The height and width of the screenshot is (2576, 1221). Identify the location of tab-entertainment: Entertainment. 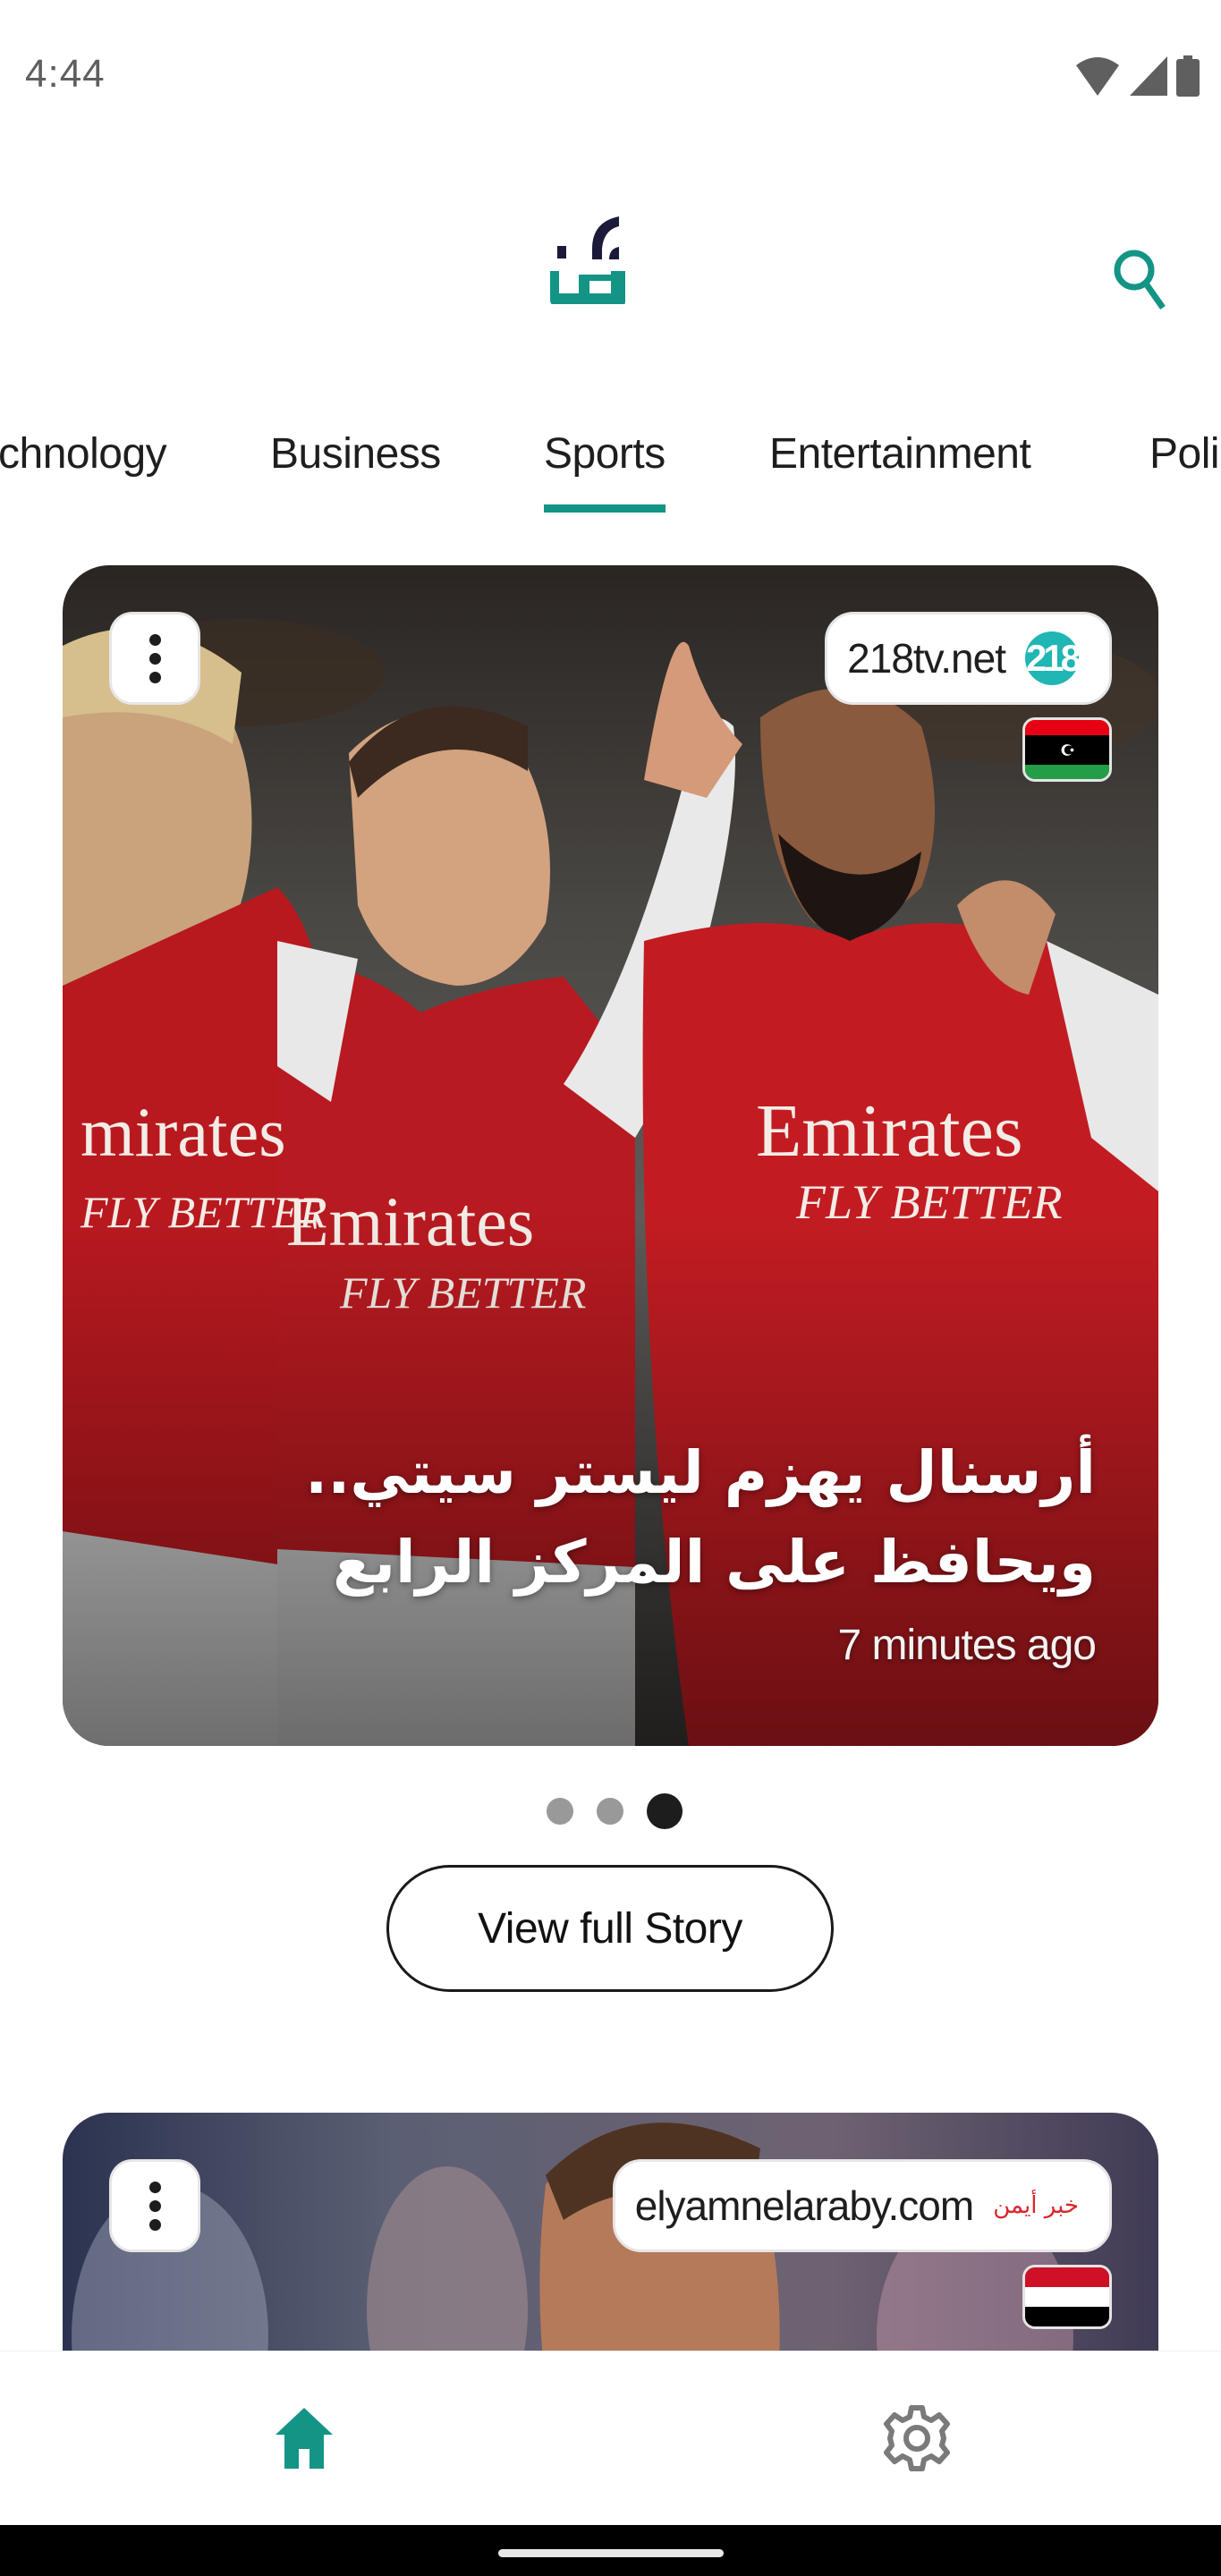
(900, 454).